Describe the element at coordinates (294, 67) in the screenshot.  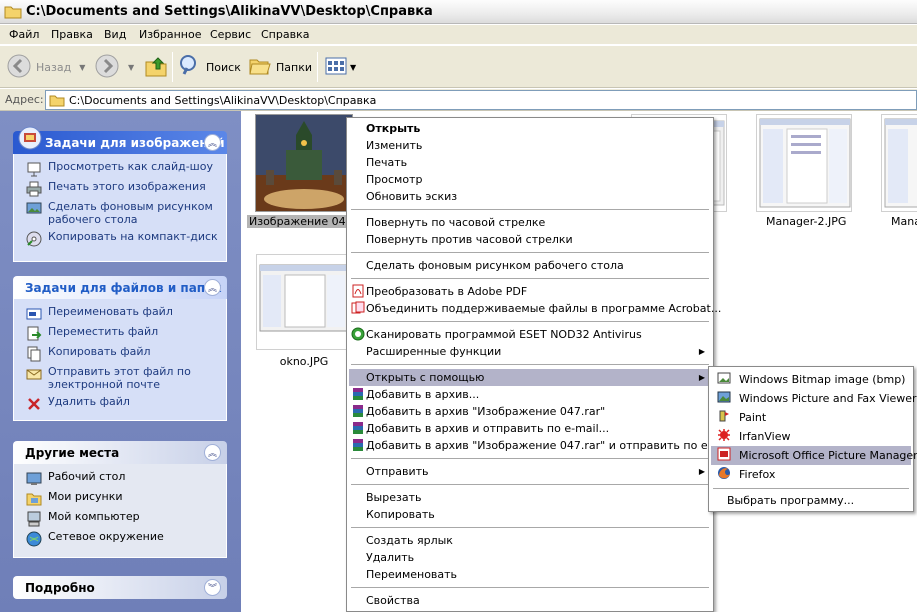
I see `folders-label: Папки` at that location.